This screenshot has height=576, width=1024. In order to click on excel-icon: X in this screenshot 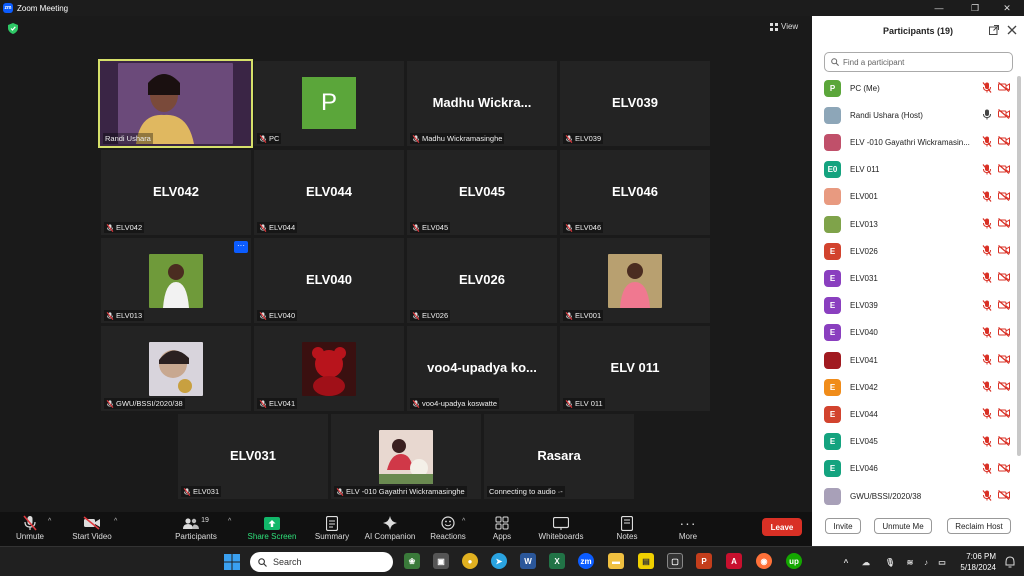, I will do `click(557, 561)`.